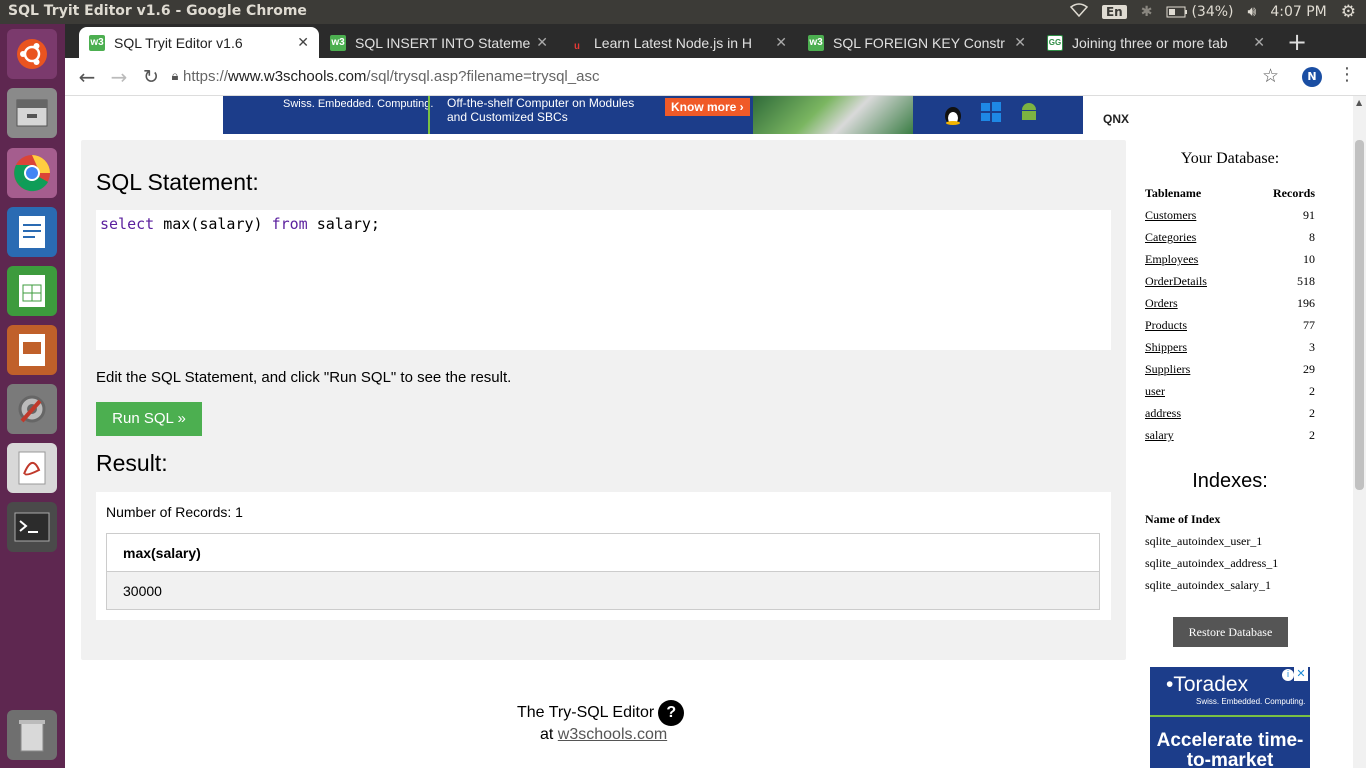  Describe the element at coordinates (601, 713) in the screenshot. I see `footer-title: The Try-SQL Editor ?` at that location.